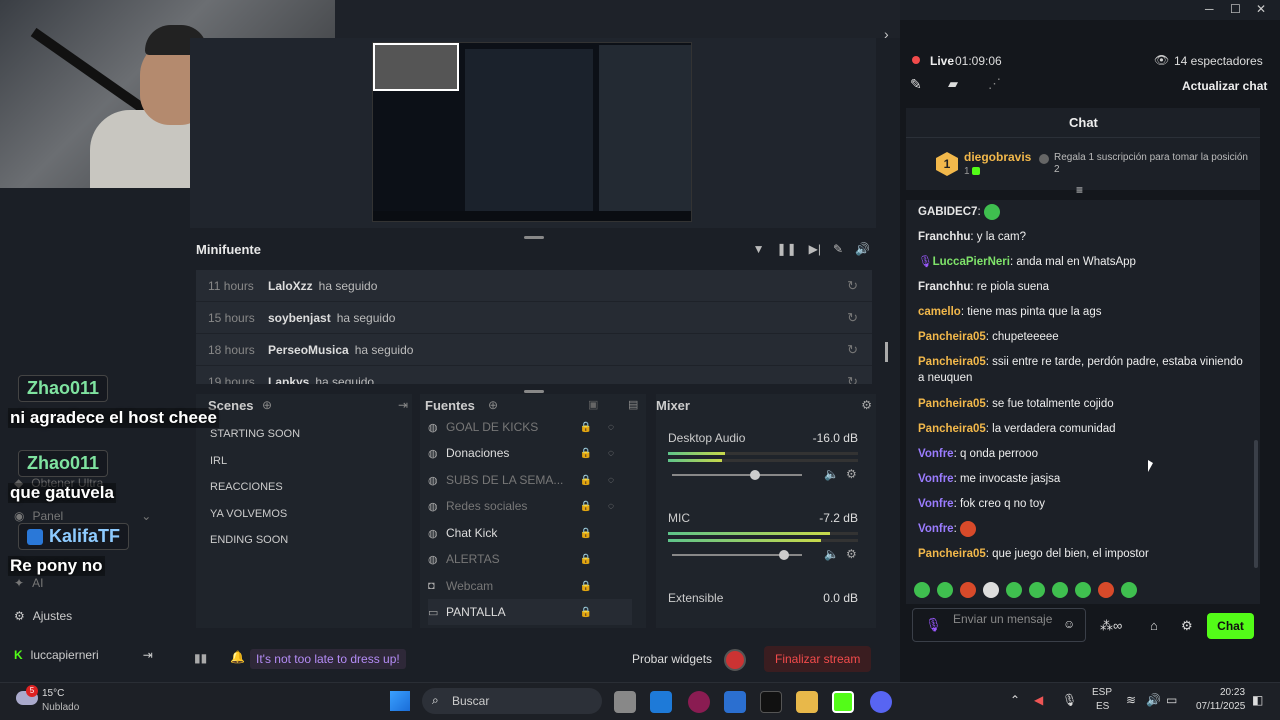  Describe the element at coordinates (1232, 692) in the screenshot. I see `clock-time: 20:23` at that location.